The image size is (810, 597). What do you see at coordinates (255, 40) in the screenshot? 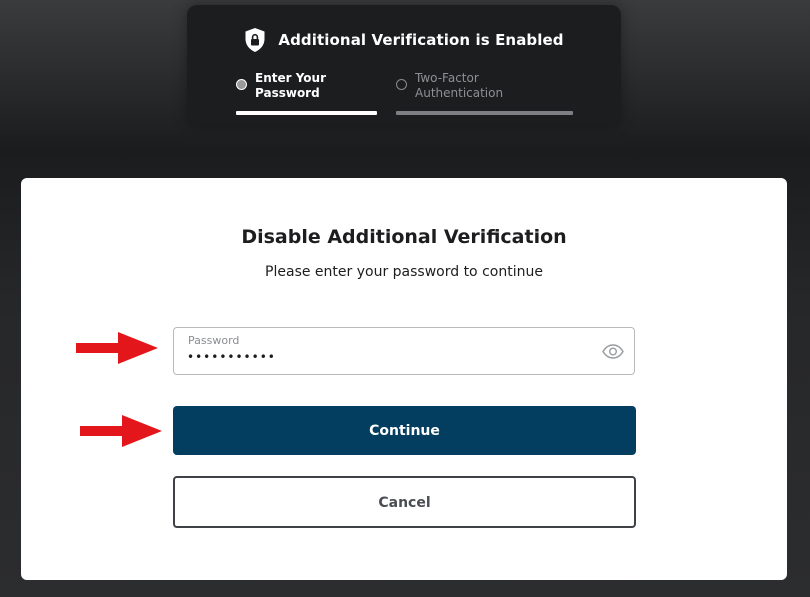
I see `shield-lock-icon` at bounding box center [255, 40].